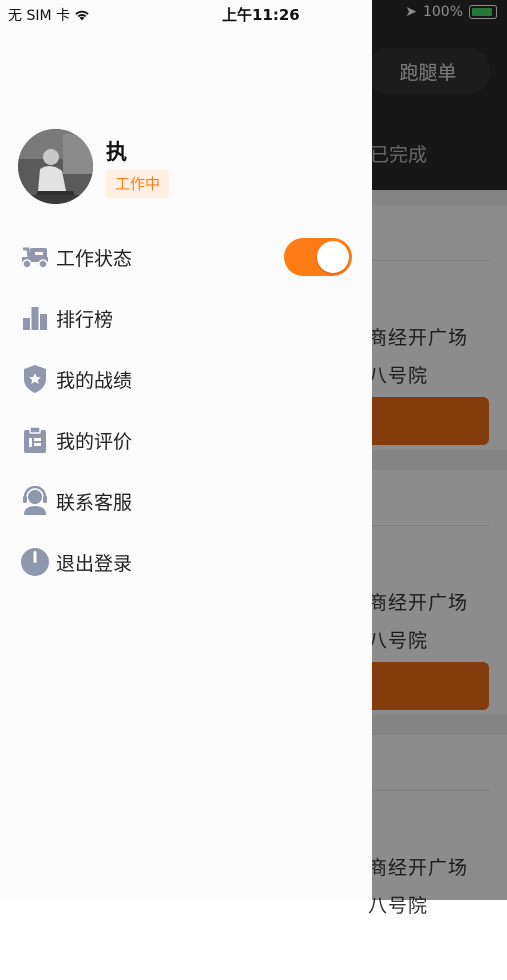  I want to click on carrier-label: 无 SIM 卡, so click(39, 16).